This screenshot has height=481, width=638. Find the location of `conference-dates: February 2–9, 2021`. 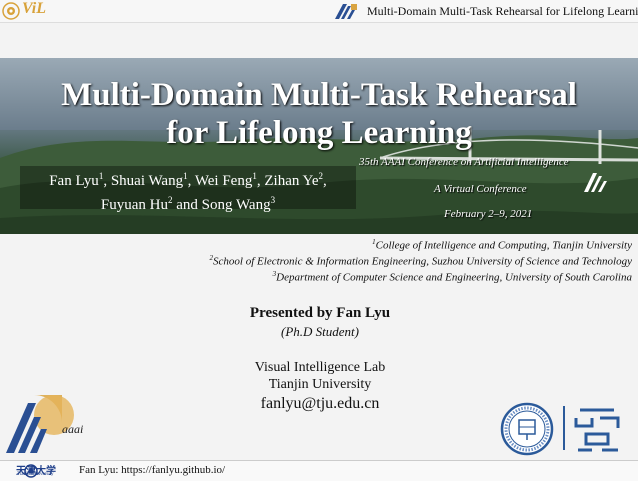

conference-dates: February 2–9, 2021 is located at coordinates (488, 214).